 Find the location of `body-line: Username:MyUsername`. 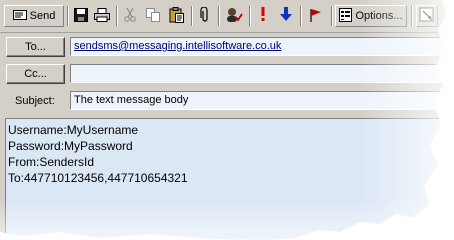

body-line: Username:MyUsername is located at coordinates (73, 130).